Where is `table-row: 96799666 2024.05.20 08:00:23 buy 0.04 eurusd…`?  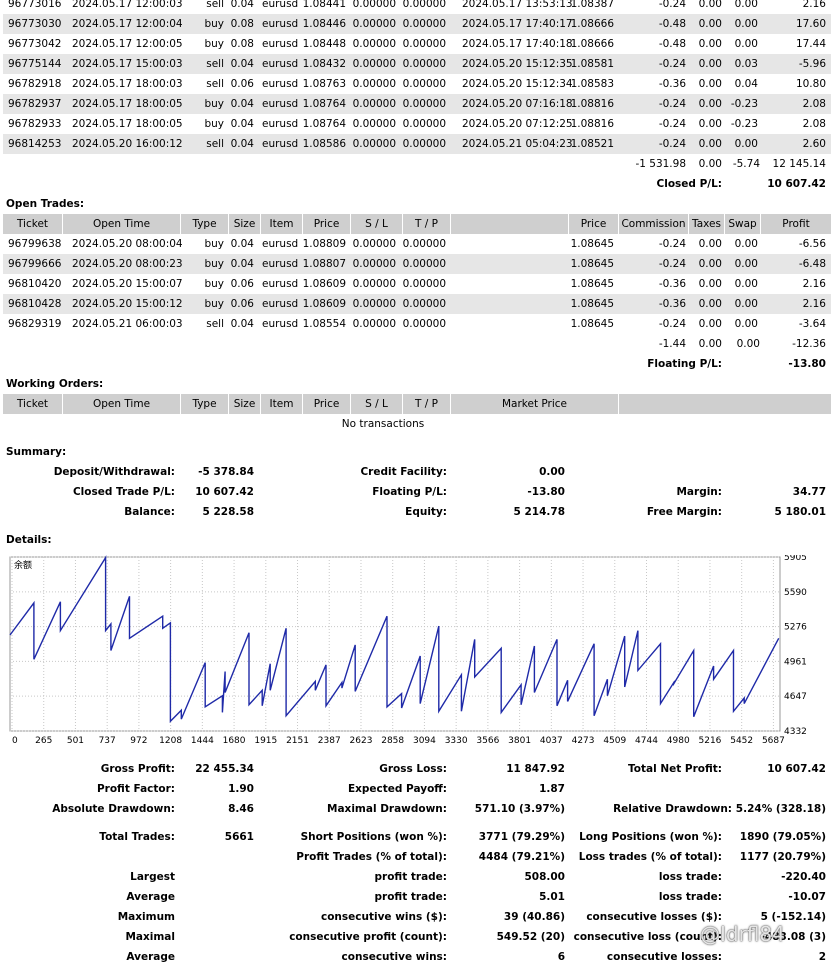 table-row: 96799666 2024.05.20 08:00:23 buy 0.04 eurusd… is located at coordinates (417, 264).